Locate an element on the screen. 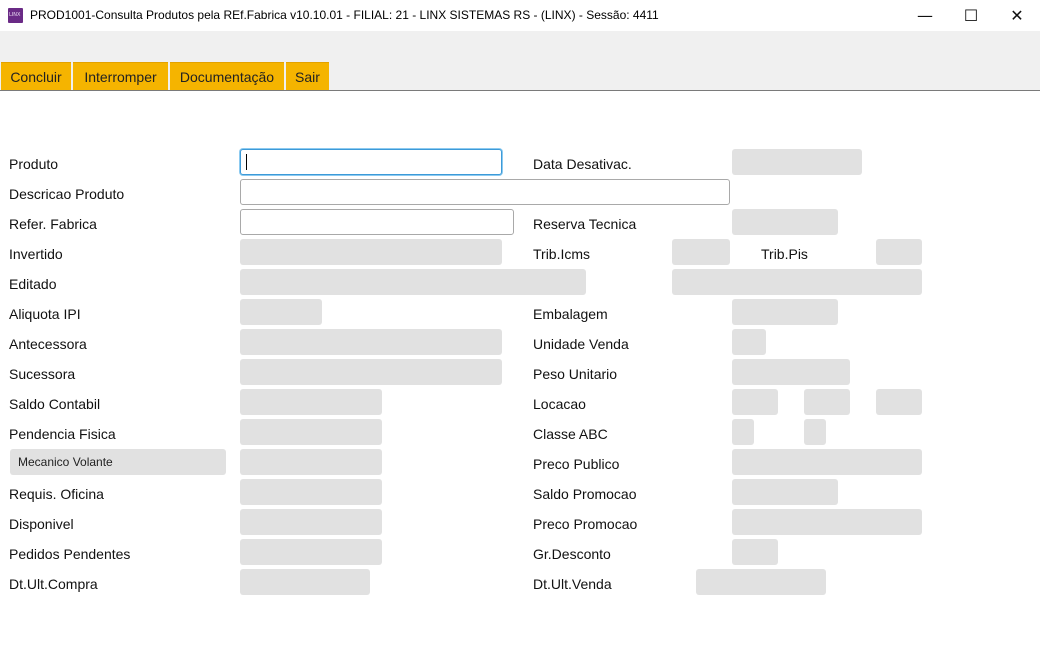 The height and width of the screenshot is (652, 1040). requis-oficina-label: Requis. Oficina is located at coordinates (56, 494).